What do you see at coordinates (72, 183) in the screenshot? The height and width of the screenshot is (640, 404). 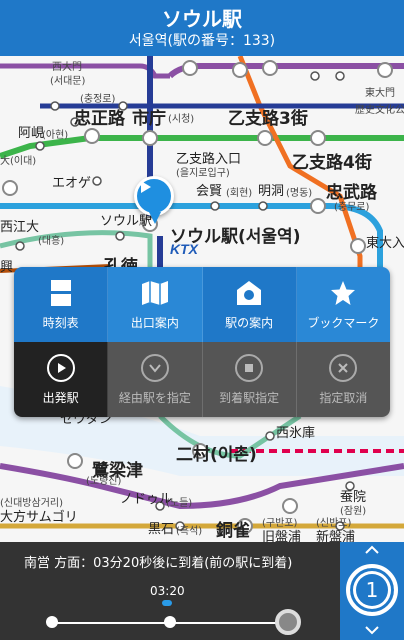 I see `station-label: エオゲ` at bounding box center [72, 183].